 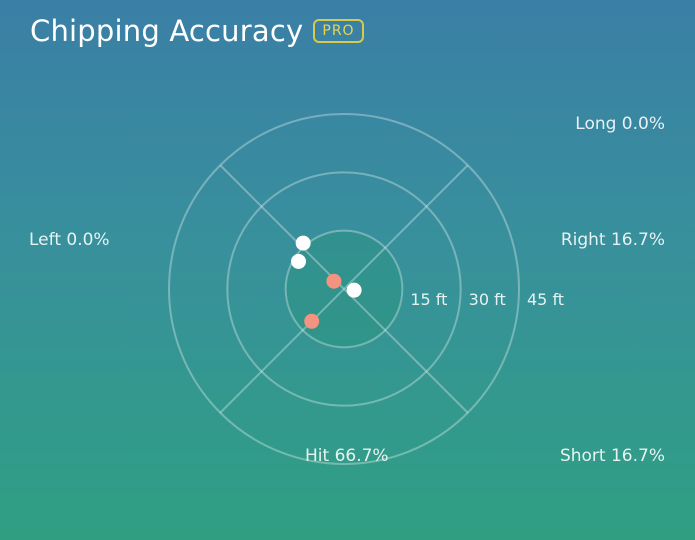 What do you see at coordinates (487, 299) in the screenshot?
I see `ring-label-30ft: 30 ft` at bounding box center [487, 299].